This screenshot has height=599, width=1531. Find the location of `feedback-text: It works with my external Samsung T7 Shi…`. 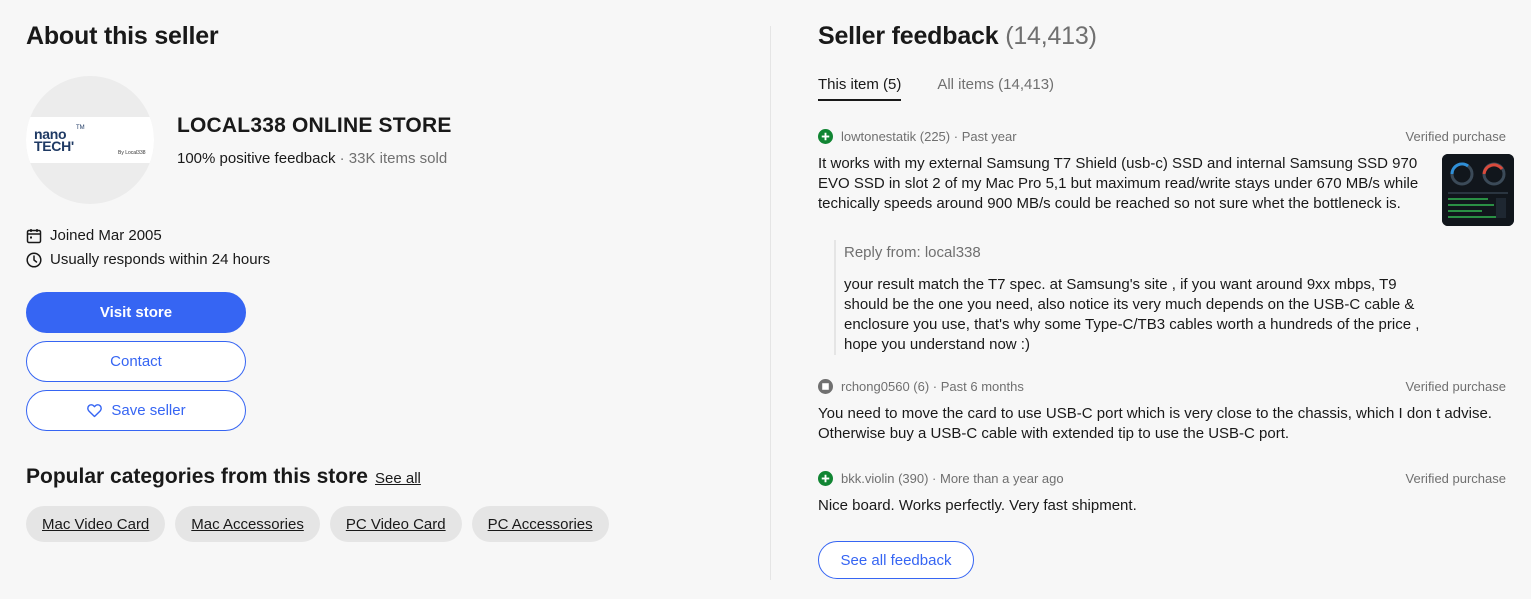

feedback-text: It works with my external Samsung T7 Shi… is located at coordinates (1118, 183).